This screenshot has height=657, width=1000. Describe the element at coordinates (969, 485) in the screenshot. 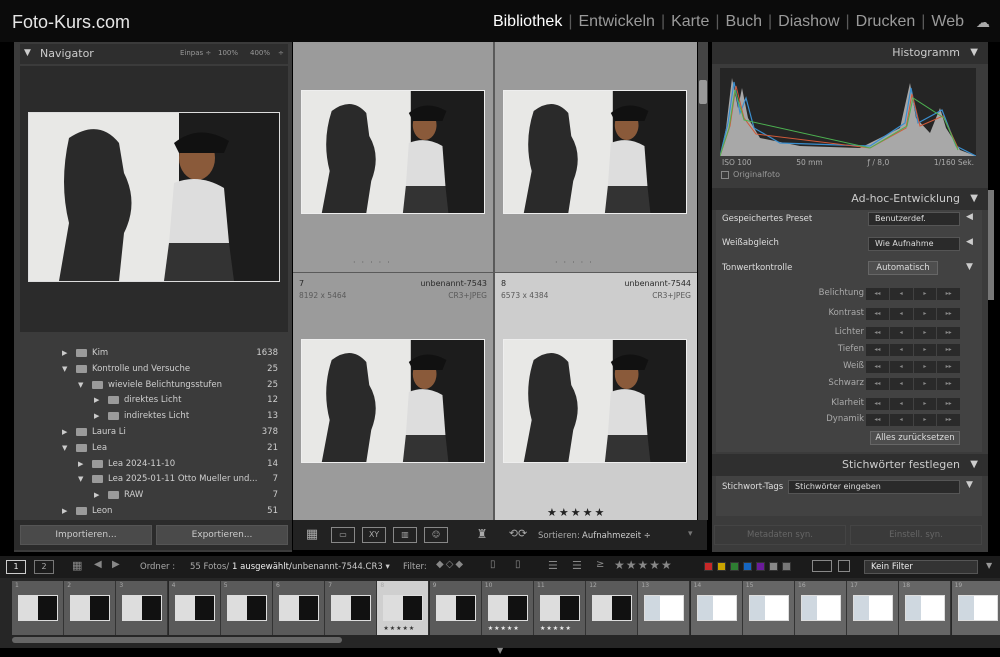

I see `keywords-triangle-icon: ▼` at that location.